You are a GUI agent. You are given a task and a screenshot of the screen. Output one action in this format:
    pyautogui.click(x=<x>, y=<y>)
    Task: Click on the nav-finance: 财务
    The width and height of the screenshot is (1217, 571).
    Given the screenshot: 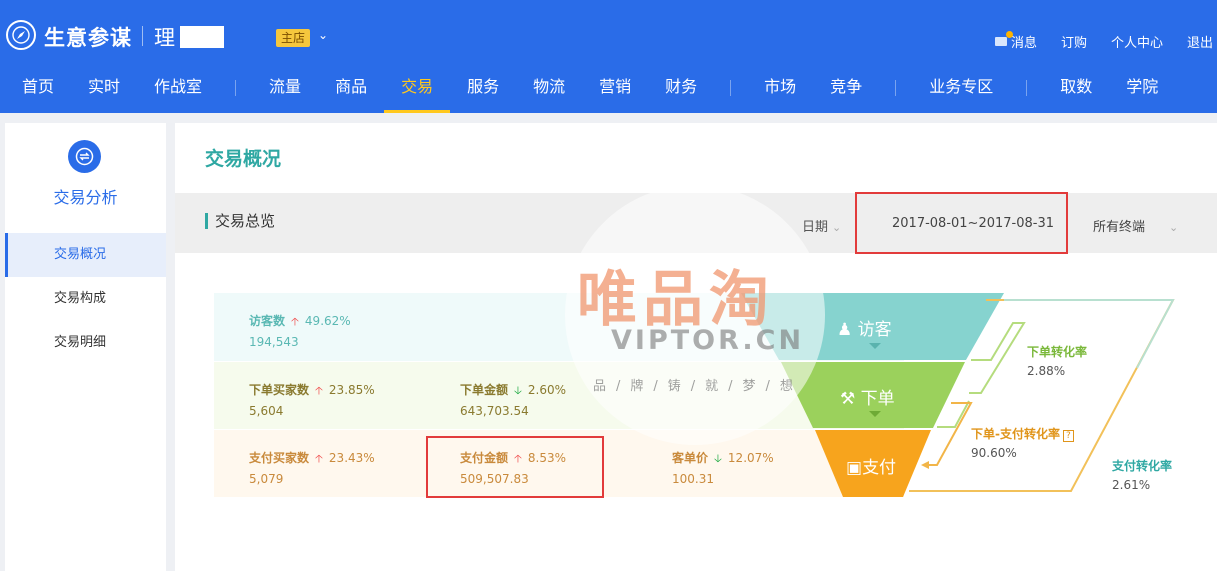 What is the action you would take?
    pyautogui.click(x=681, y=87)
    